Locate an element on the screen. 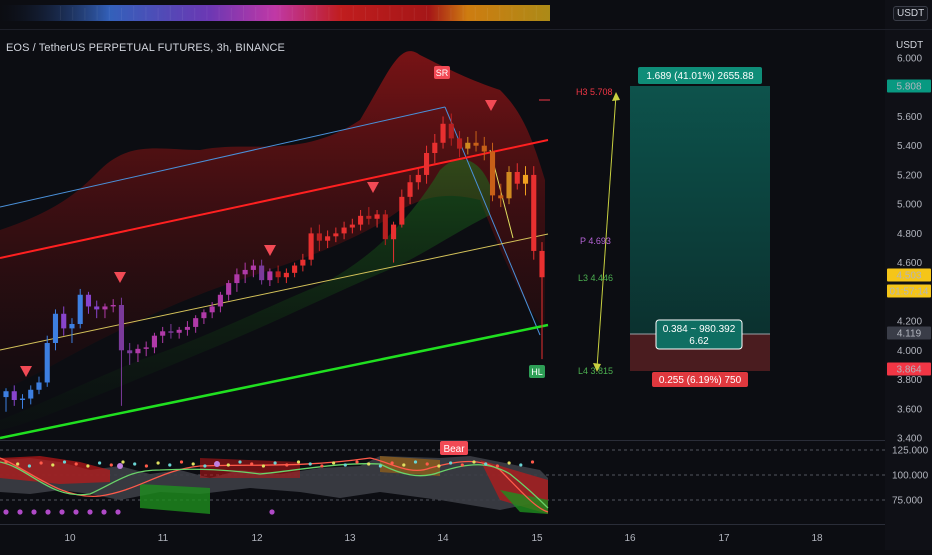 The width and height of the screenshot is (932, 555). buy-signal-badge-text: HL is located at coordinates (537, 372).